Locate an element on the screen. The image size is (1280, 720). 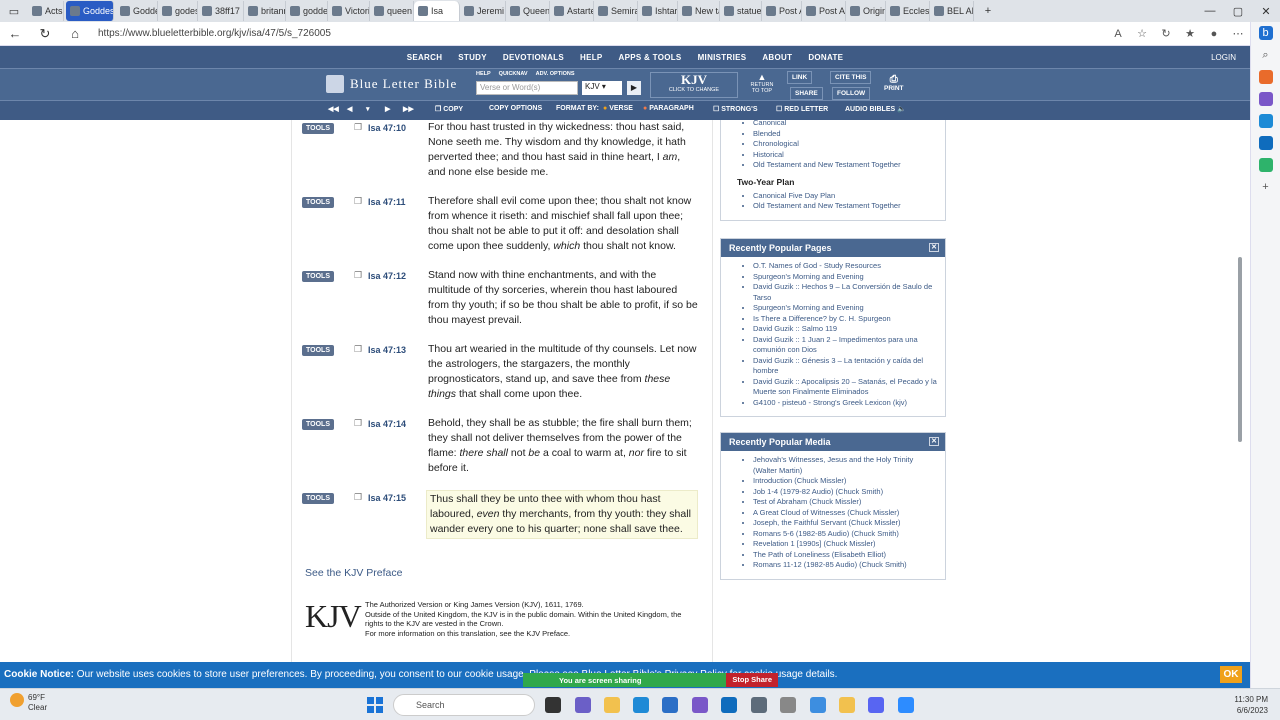
browser-tab: Eccles is located at coordinates (908, 11).